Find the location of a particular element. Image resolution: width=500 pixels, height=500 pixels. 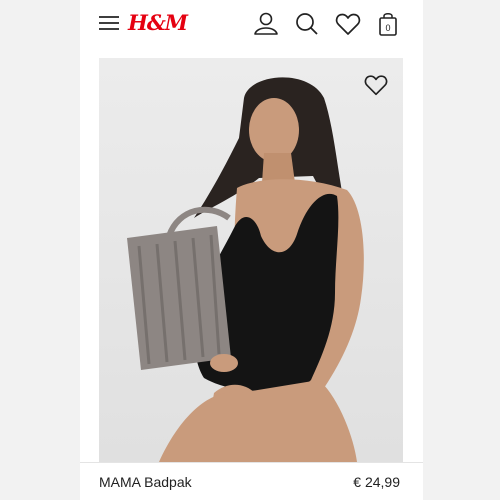

hamburger-menu-icon is located at coordinates (110, 24).